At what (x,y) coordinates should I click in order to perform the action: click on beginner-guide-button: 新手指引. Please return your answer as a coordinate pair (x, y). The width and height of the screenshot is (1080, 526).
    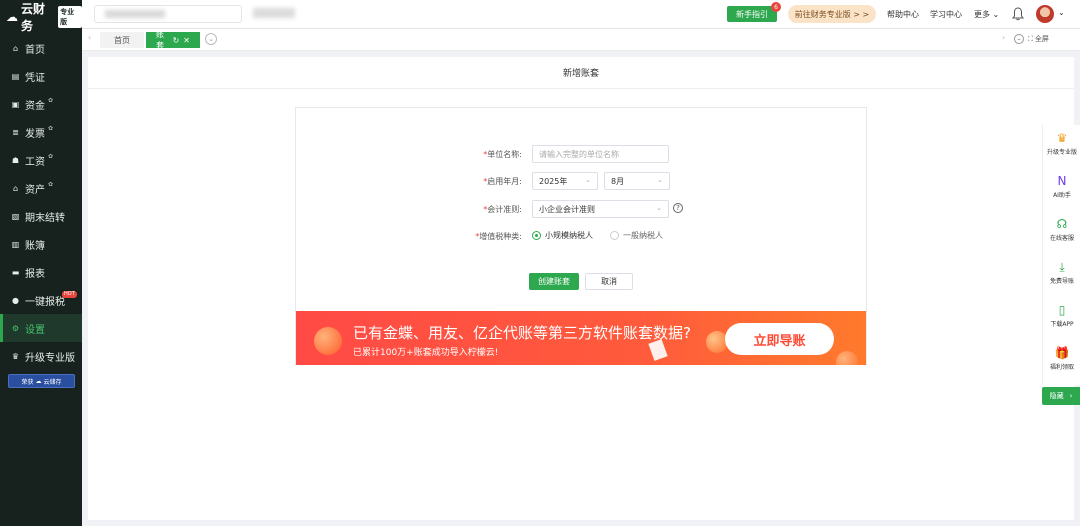
    Looking at the image, I should click on (752, 14).